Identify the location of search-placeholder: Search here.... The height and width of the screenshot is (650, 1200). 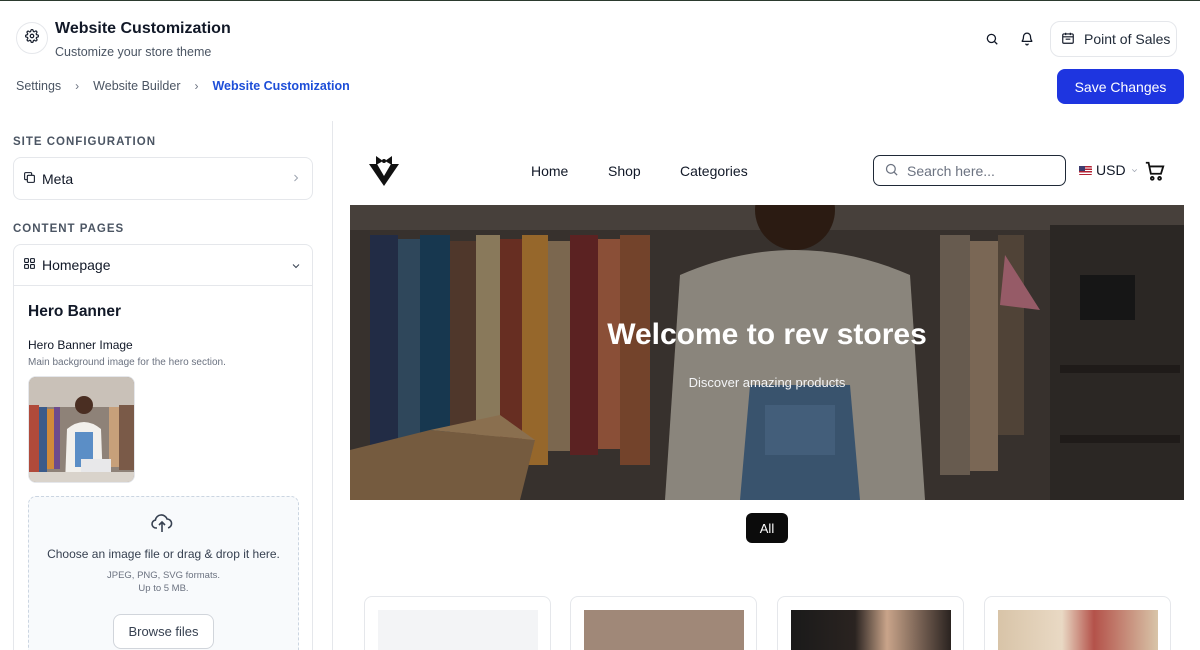
(951, 170).